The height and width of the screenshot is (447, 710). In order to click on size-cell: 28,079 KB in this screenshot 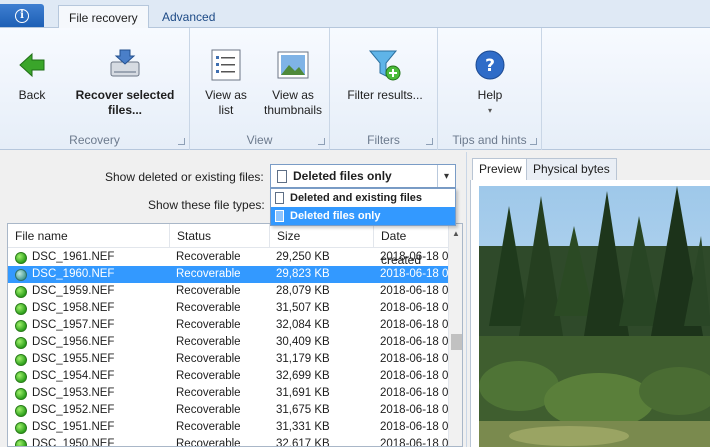, I will do `click(303, 291)`.